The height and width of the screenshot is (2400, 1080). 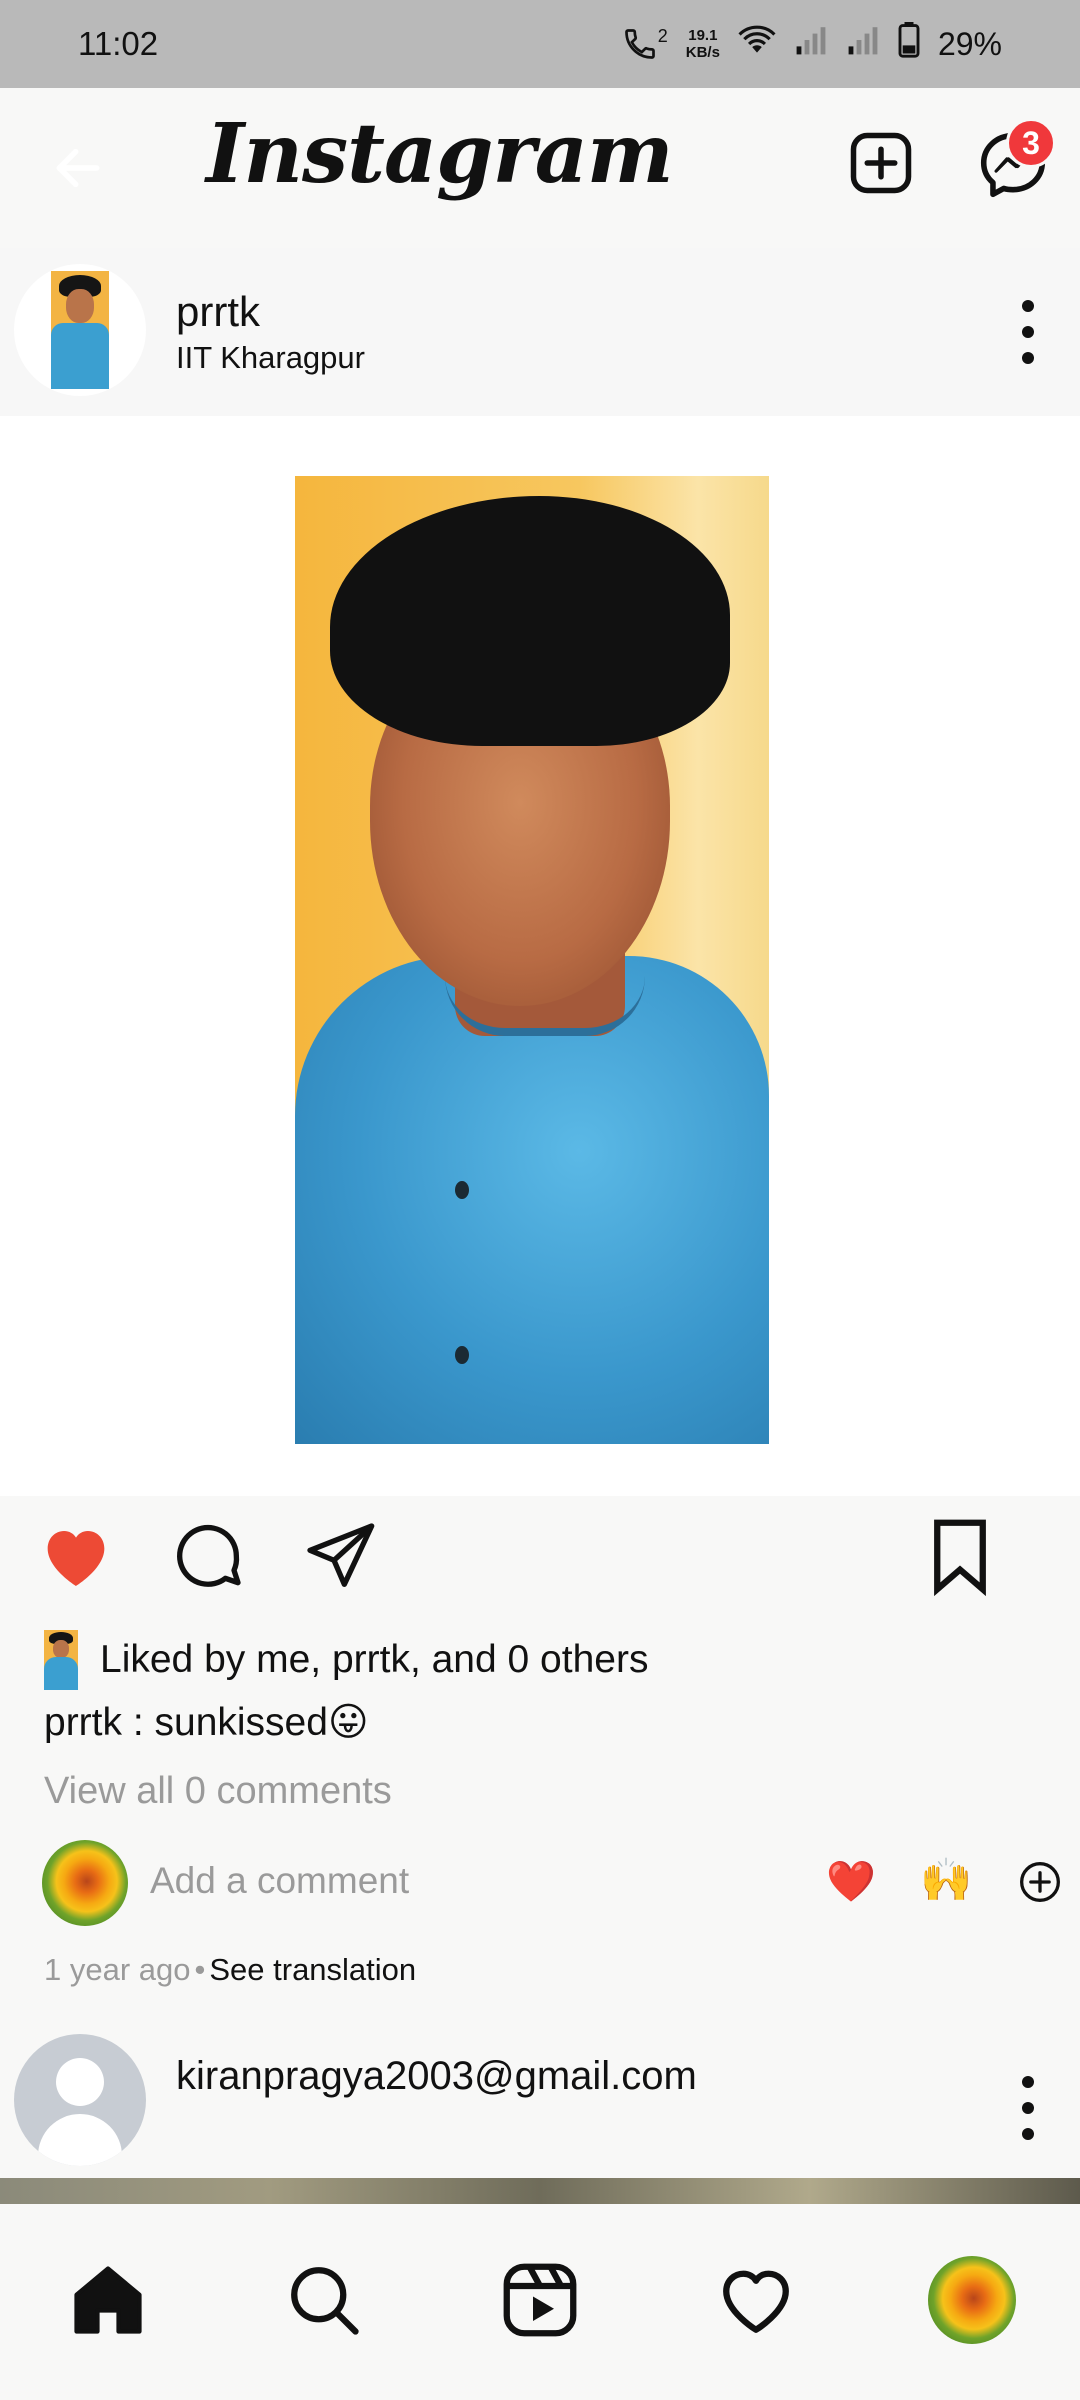 What do you see at coordinates (61, 1660) in the screenshot?
I see `liker-avatar` at bounding box center [61, 1660].